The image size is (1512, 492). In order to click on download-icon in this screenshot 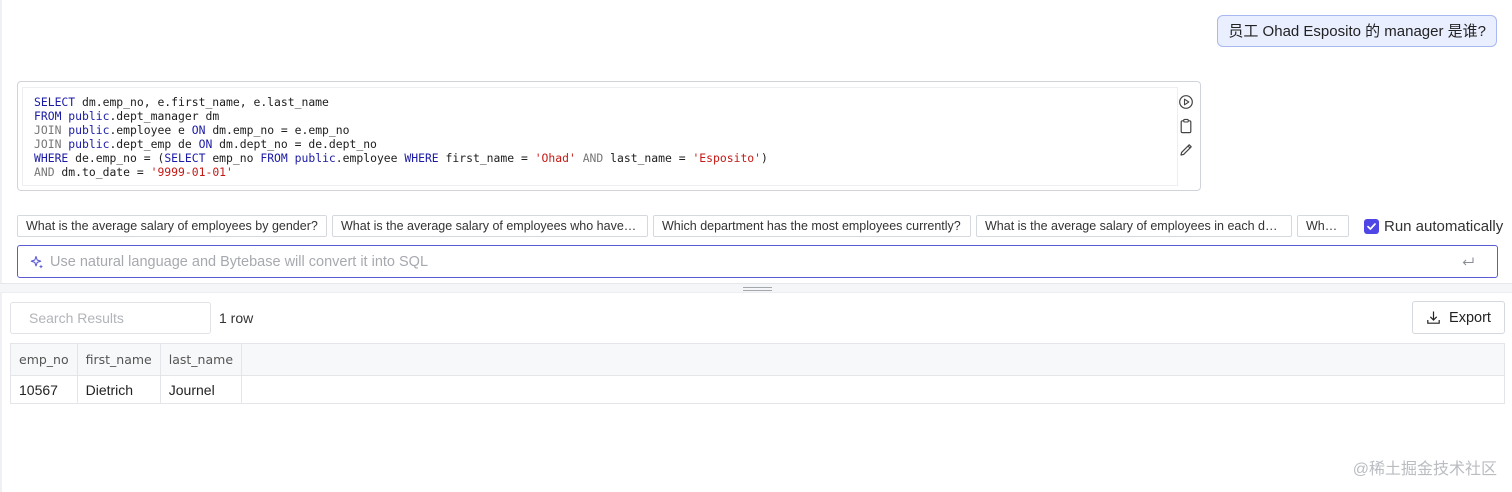, I will do `click(1433, 317)`.